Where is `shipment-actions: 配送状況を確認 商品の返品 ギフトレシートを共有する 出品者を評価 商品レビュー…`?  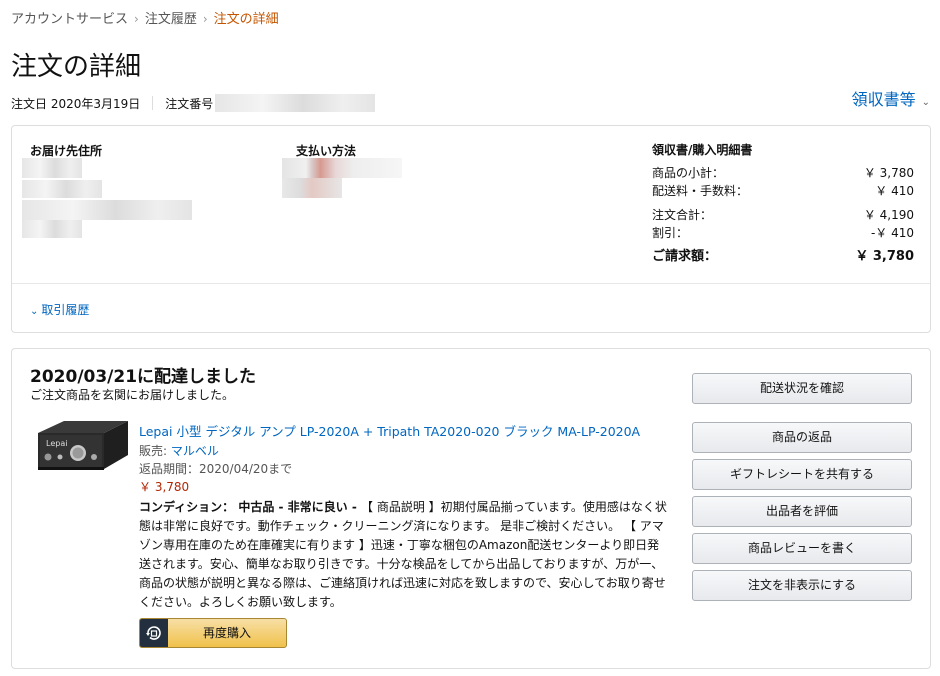 shipment-actions: 配送状況を確認 商品の返品 ギフトレシートを共有する 出品者を評価 商品レビュー… is located at coordinates (802, 490).